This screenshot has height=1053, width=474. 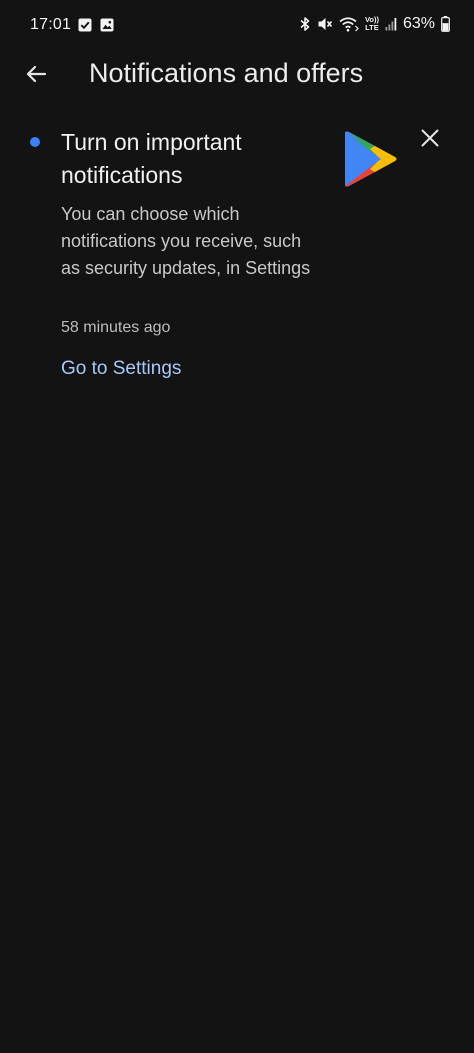 What do you see at coordinates (371, 159) in the screenshot?
I see `google-play-icon` at bounding box center [371, 159].